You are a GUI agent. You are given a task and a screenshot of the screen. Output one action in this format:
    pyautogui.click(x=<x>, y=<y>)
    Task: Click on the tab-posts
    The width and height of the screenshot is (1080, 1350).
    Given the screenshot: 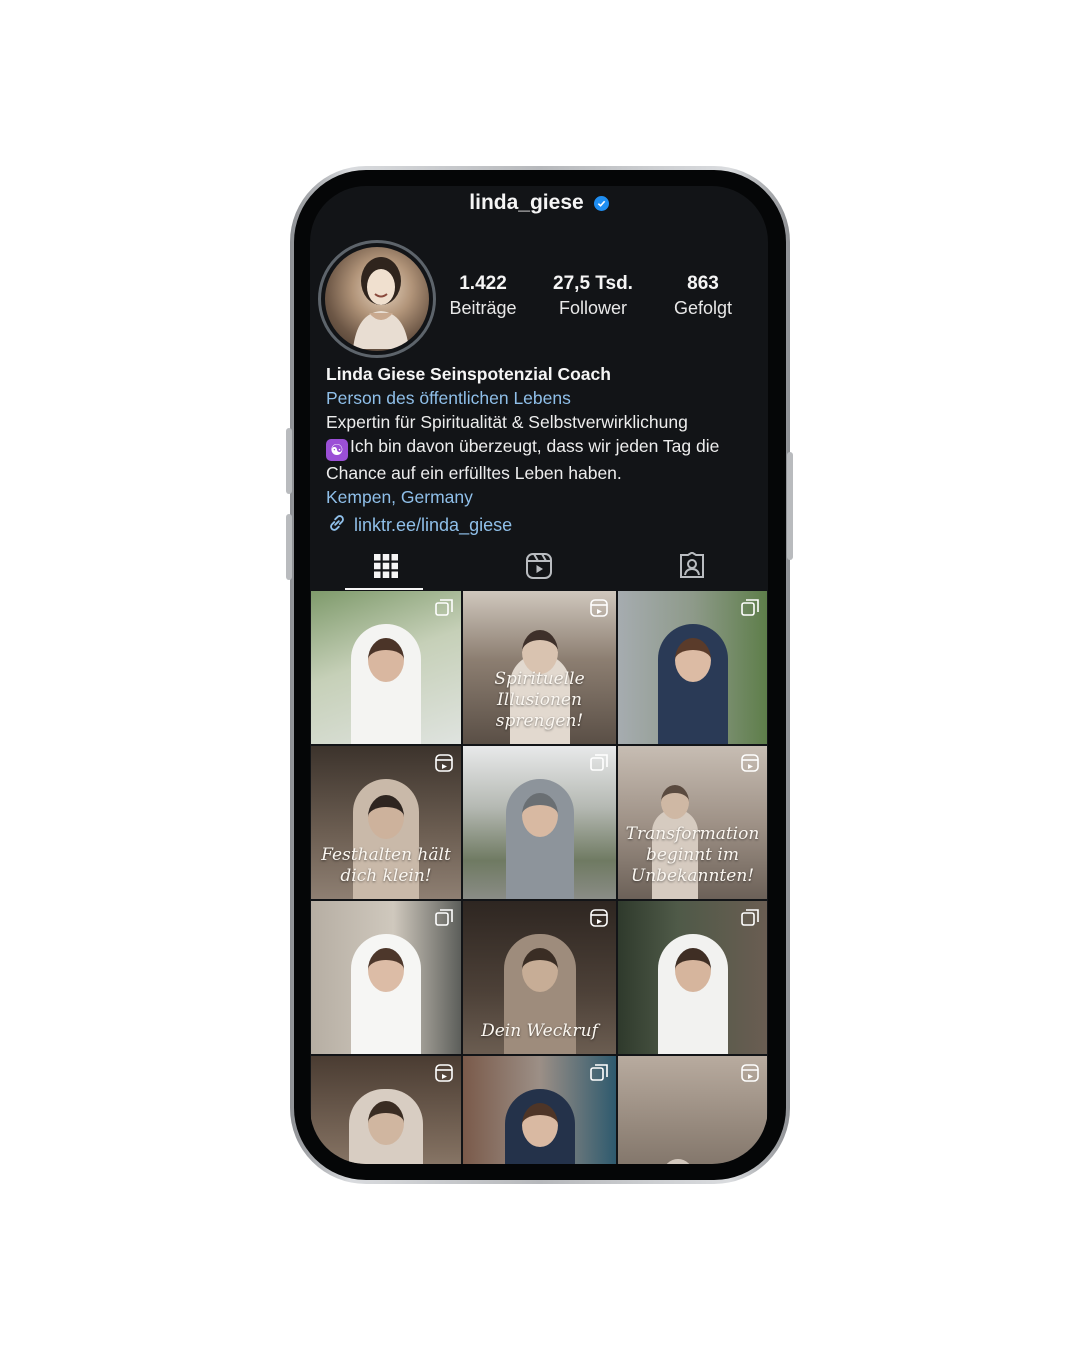 What is the action you would take?
    pyautogui.click(x=386, y=568)
    